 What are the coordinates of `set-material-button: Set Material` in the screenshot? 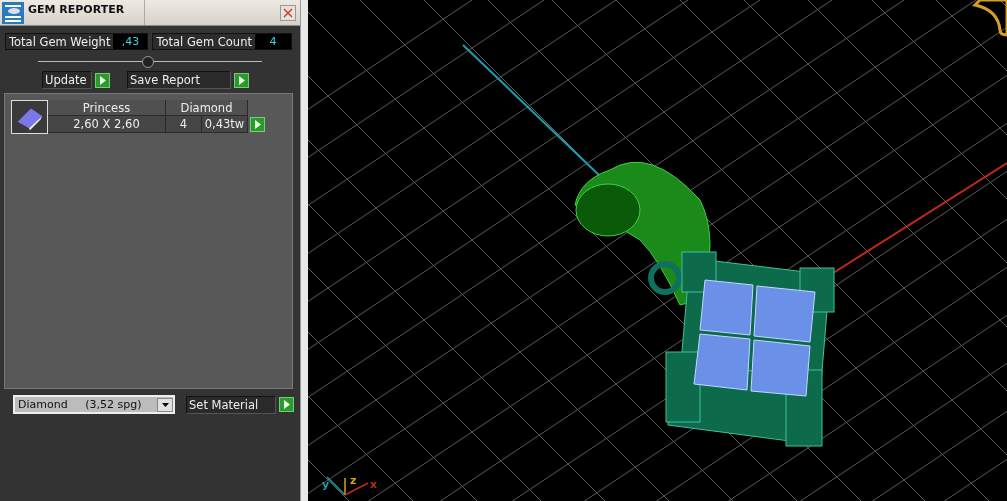 It's located at (231, 404).